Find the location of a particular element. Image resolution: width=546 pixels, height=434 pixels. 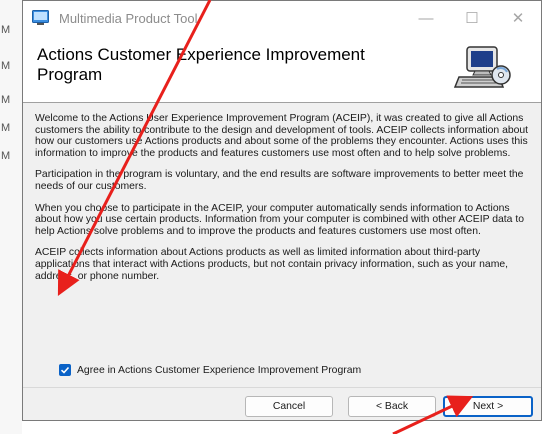

agree-checkbox is located at coordinates (65, 370).